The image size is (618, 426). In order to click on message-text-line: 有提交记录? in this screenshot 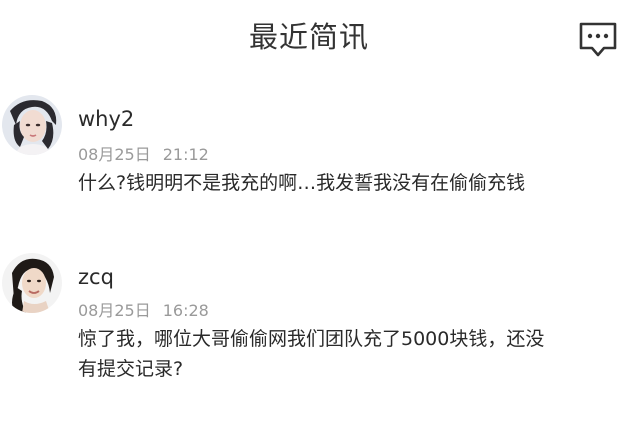, I will do `click(131, 369)`.